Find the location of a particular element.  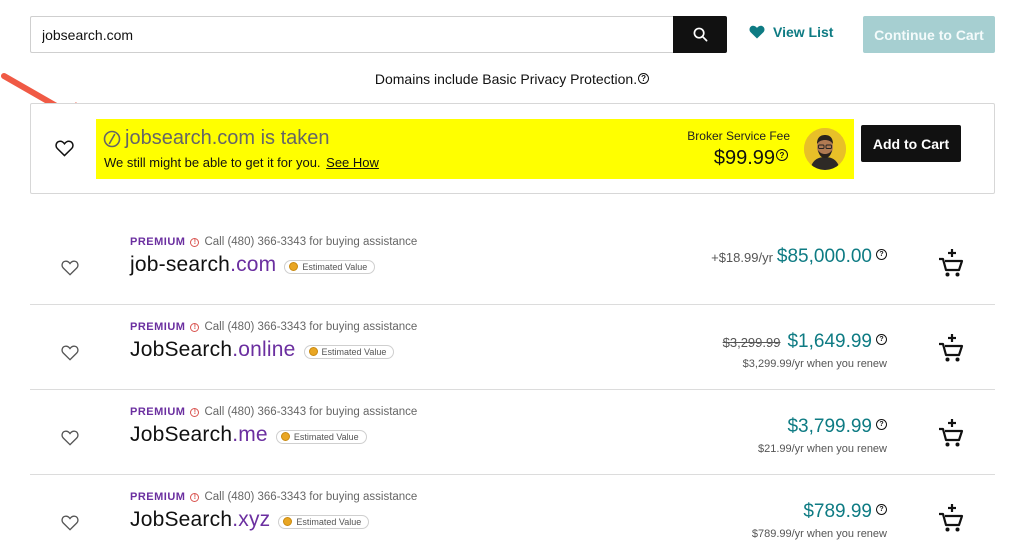

domain-tld: .com is located at coordinates (253, 264).